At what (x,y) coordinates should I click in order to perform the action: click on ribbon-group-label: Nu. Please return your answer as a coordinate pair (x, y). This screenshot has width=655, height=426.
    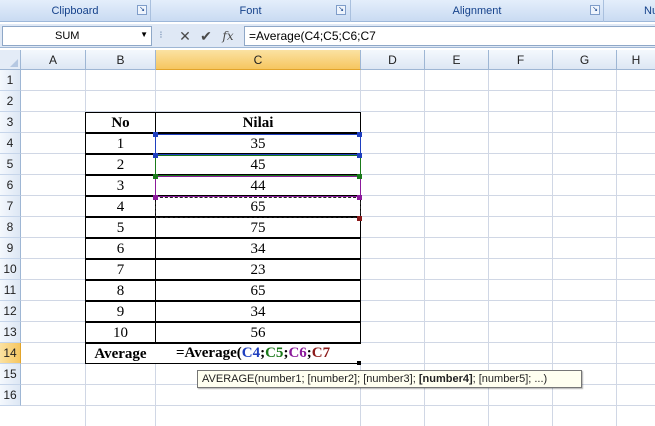
    Looking at the image, I should click on (649, 11).